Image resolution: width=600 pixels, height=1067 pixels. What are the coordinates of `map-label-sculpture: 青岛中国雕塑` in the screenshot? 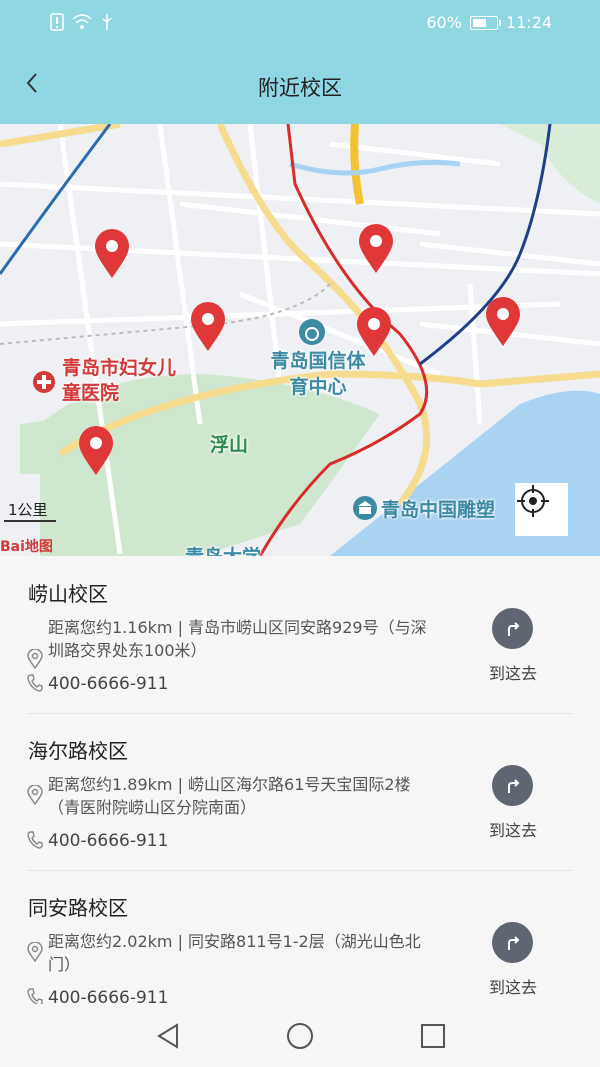 It's located at (438, 510).